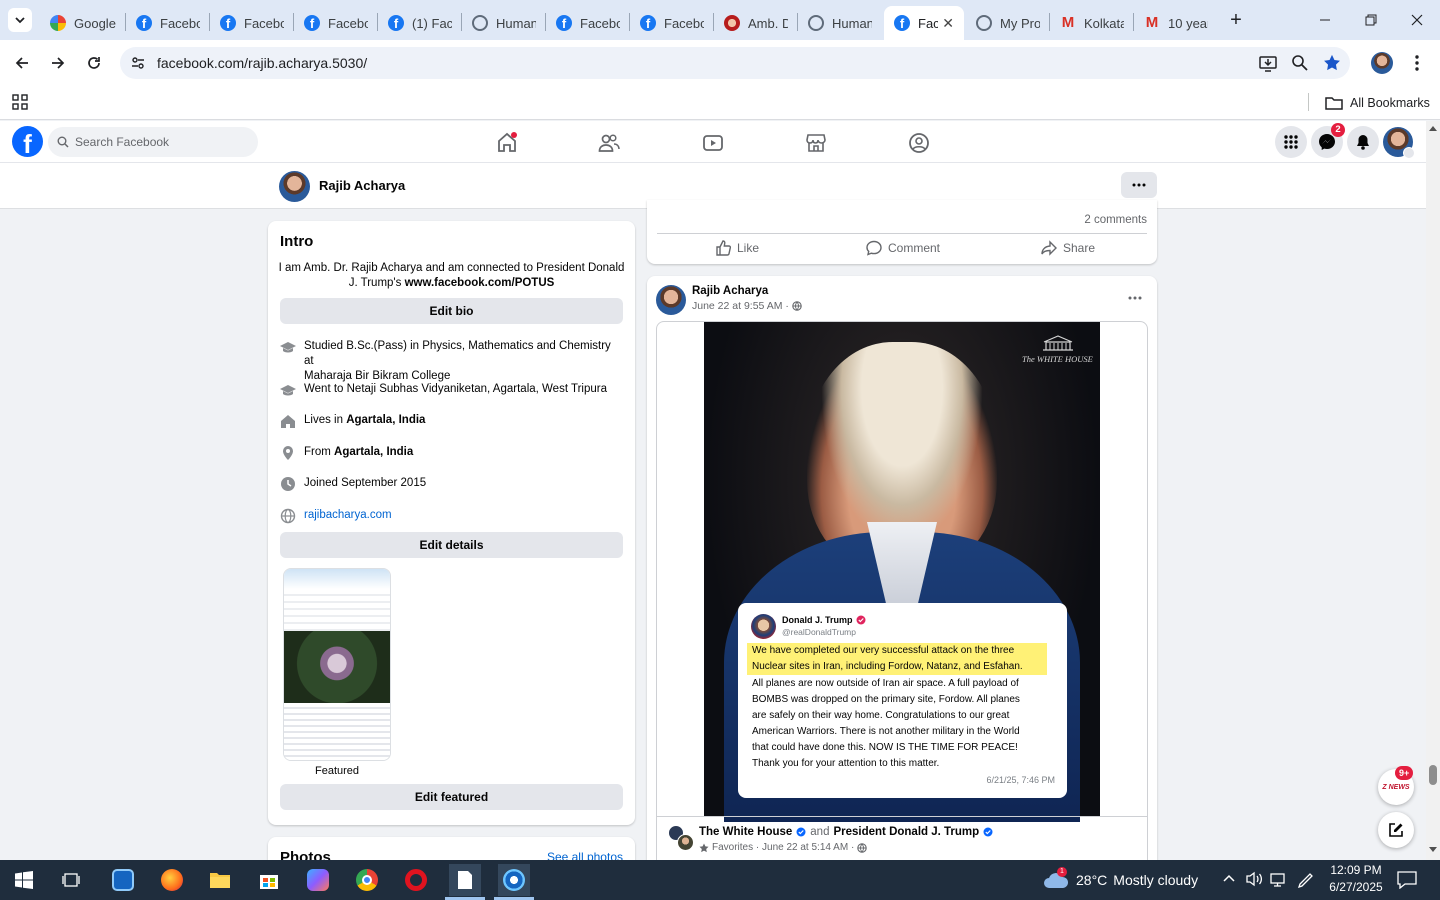 Image resolution: width=1440 pixels, height=900 pixels. Describe the element at coordinates (816, 143) in the screenshot. I see `marketplace-icon` at that location.